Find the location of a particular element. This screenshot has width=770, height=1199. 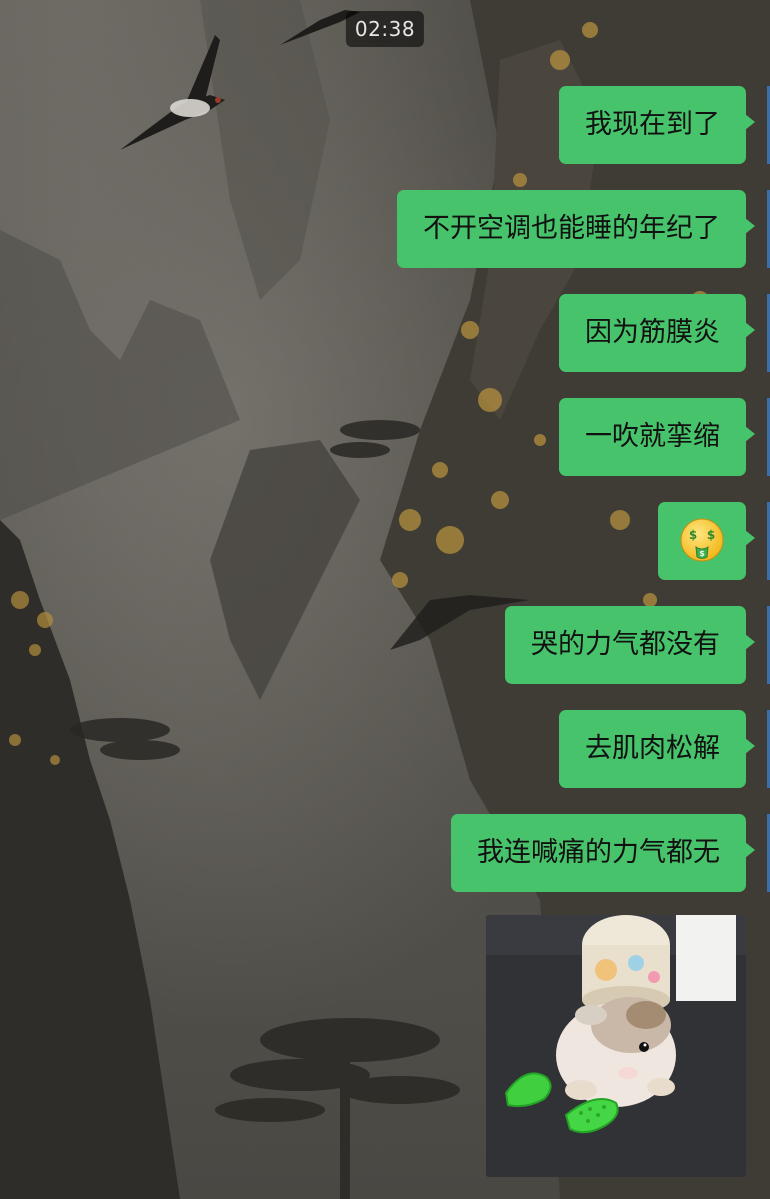

message-bubble: 我现在到了 is located at coordinates (657, 125).